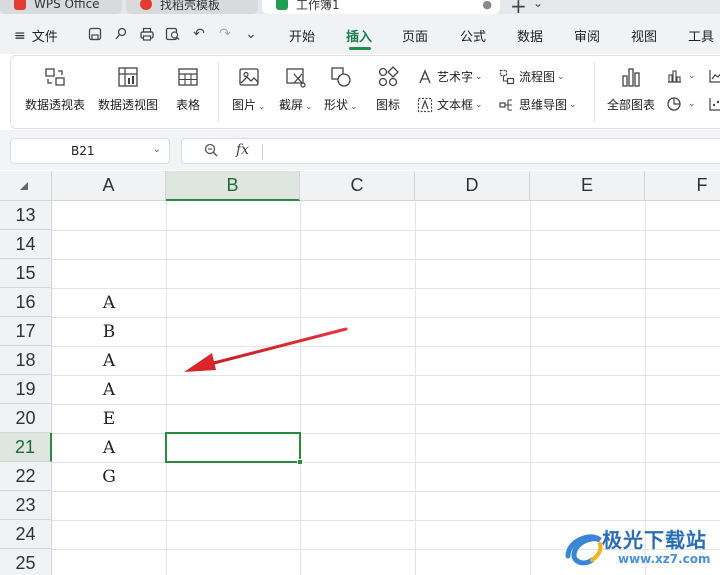 This screenshot has width=720, height=575. I want to click on active-cell-B21, so click(233, 447).